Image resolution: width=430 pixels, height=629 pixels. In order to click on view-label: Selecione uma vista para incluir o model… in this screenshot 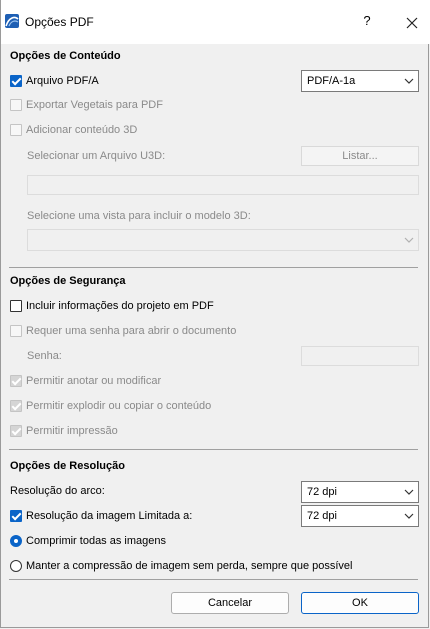, I will do `click(139, 216)`.